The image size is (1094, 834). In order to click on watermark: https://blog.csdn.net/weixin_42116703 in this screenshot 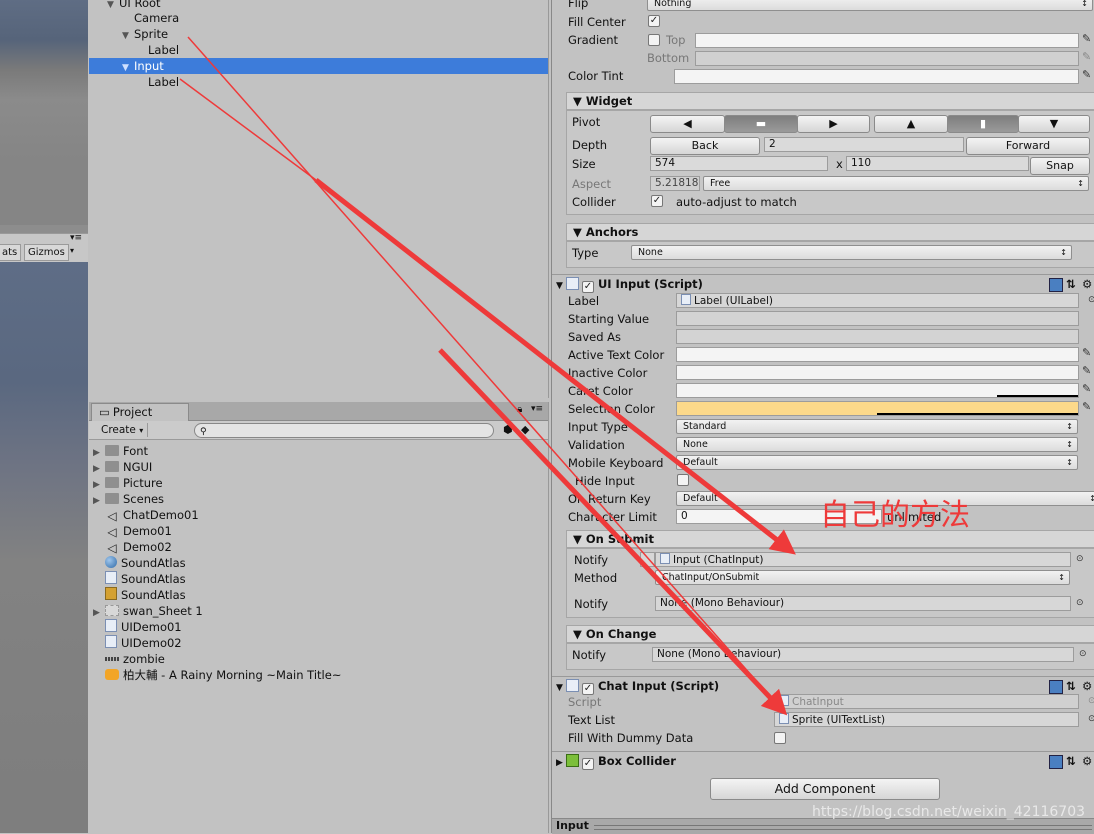, I will do `click(949, 812)`.